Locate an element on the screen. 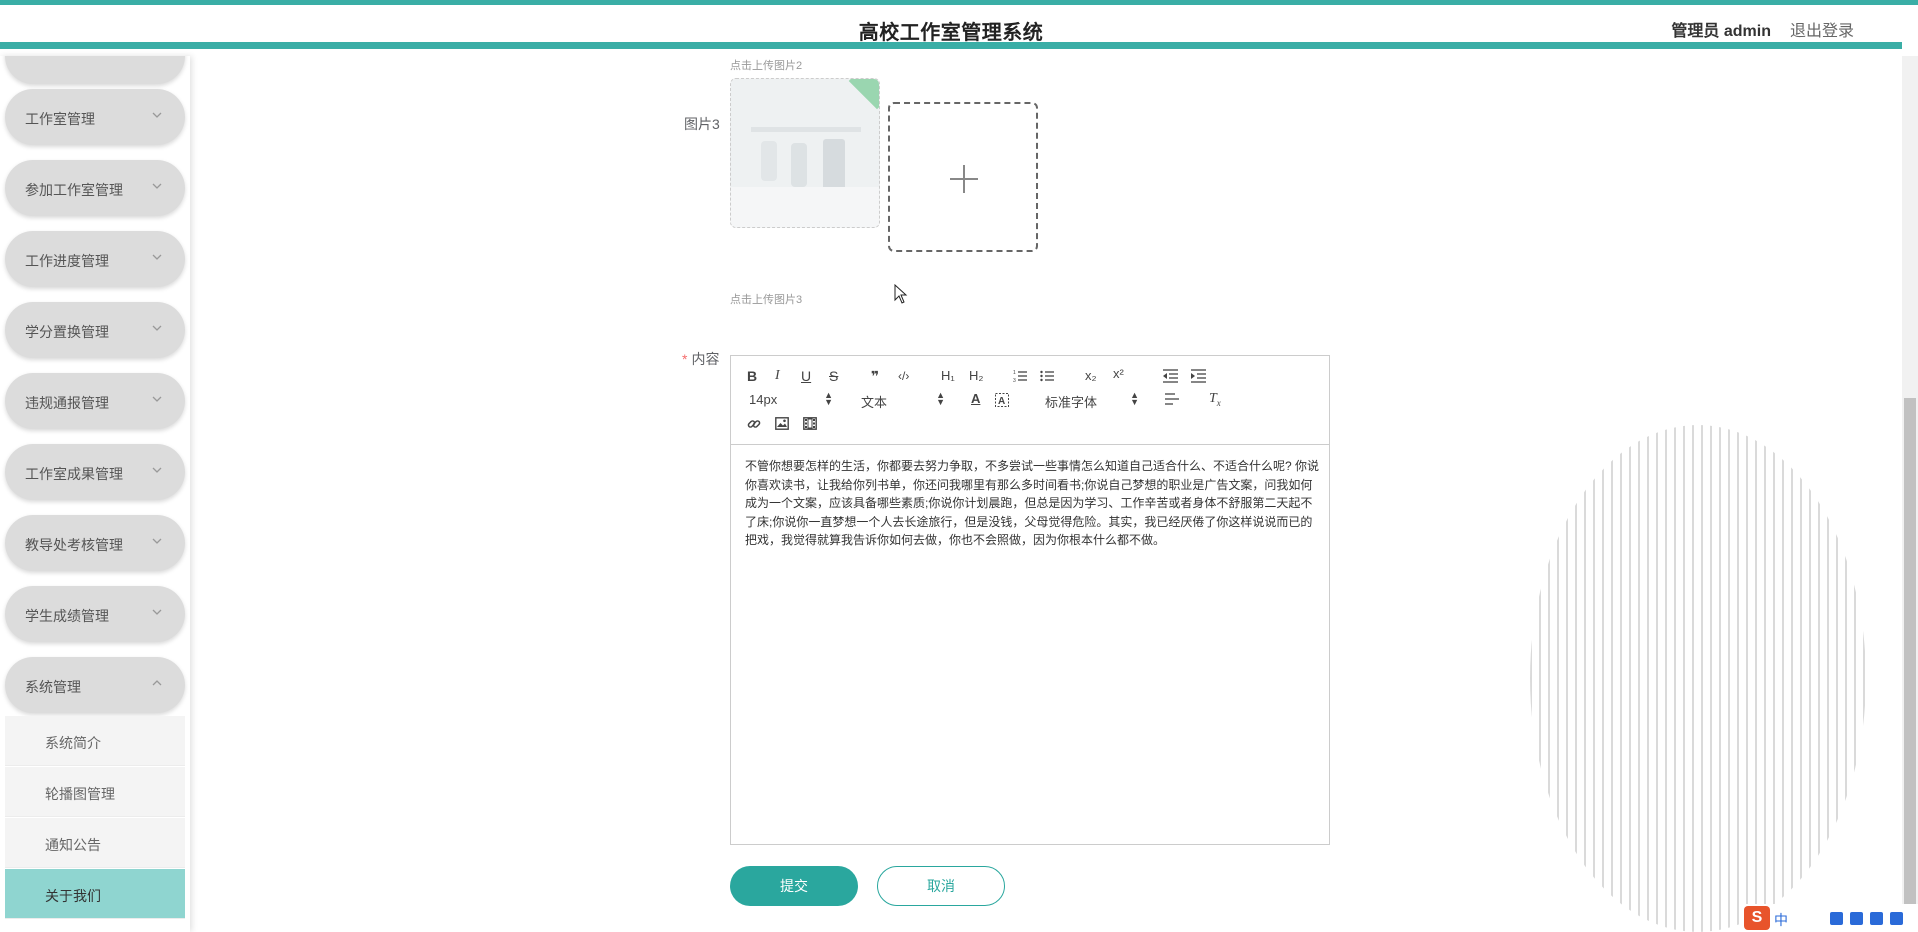  video-icon is located at coordinates (810, 423).